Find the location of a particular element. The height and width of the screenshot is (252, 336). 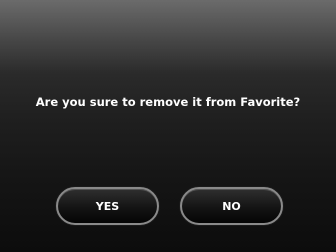

confirm-message: Are you sure to remove it from Favorite? is located at coordinates (168, 102).